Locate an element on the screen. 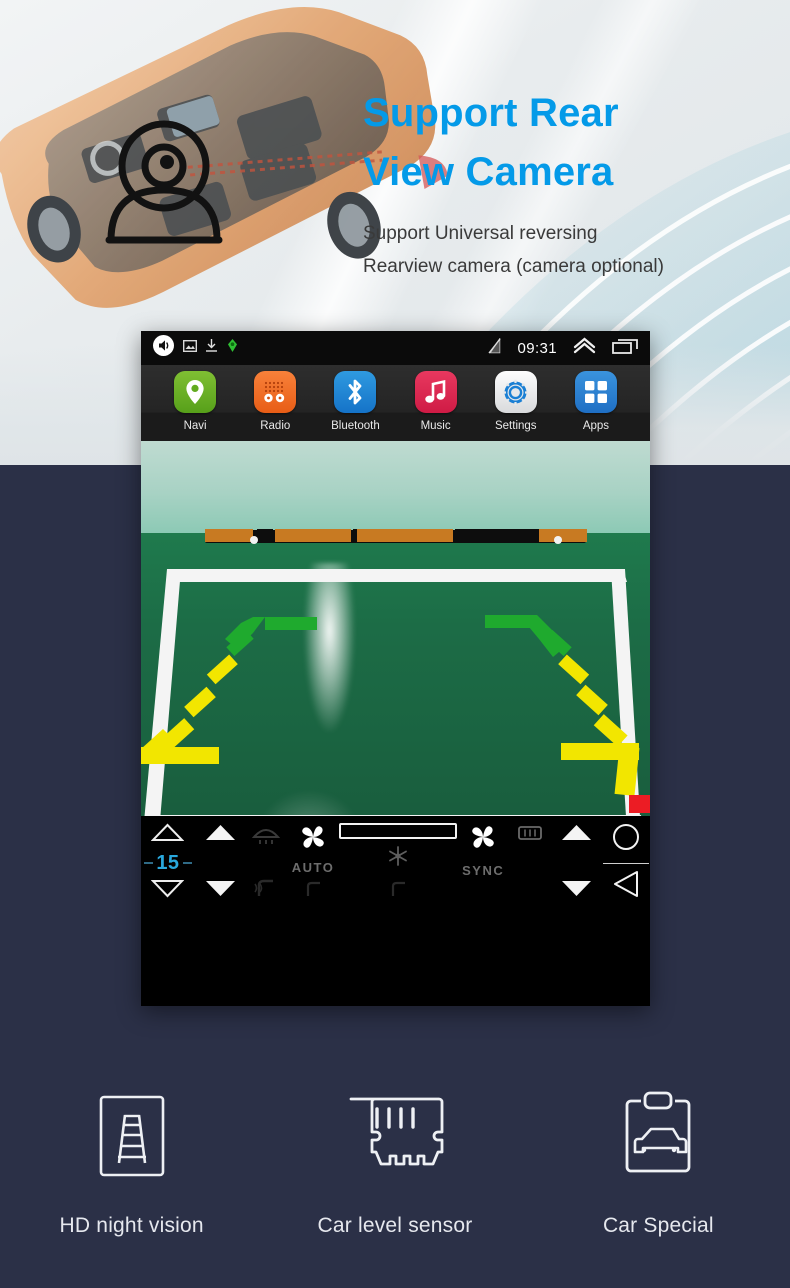 This screenshot has height=1288, width=790. auto-mode-control: AUTO is located at coordinates (313, 863).